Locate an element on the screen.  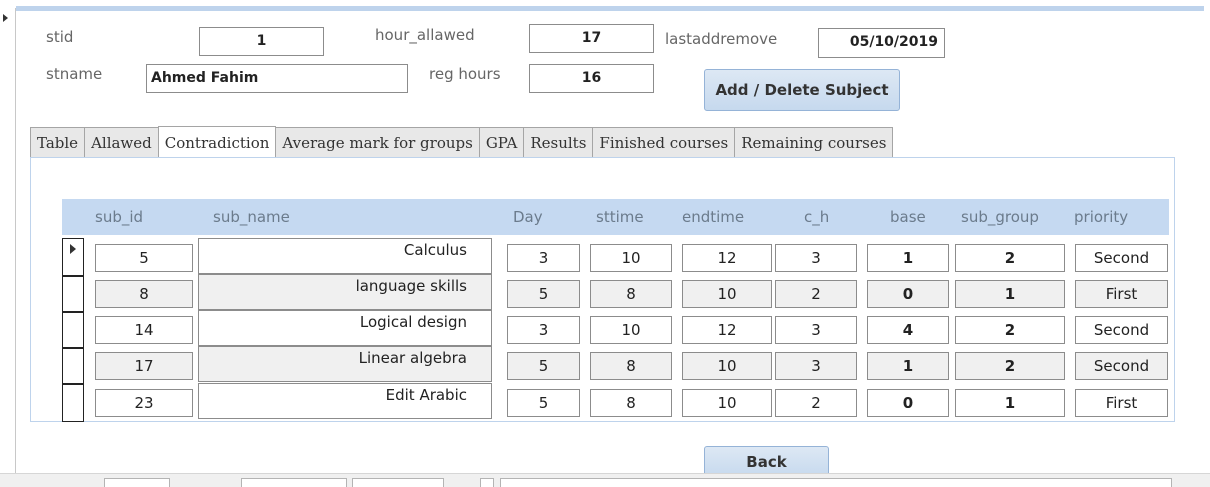
cell-sub-id: 5 is located at coordinates (144, 258).